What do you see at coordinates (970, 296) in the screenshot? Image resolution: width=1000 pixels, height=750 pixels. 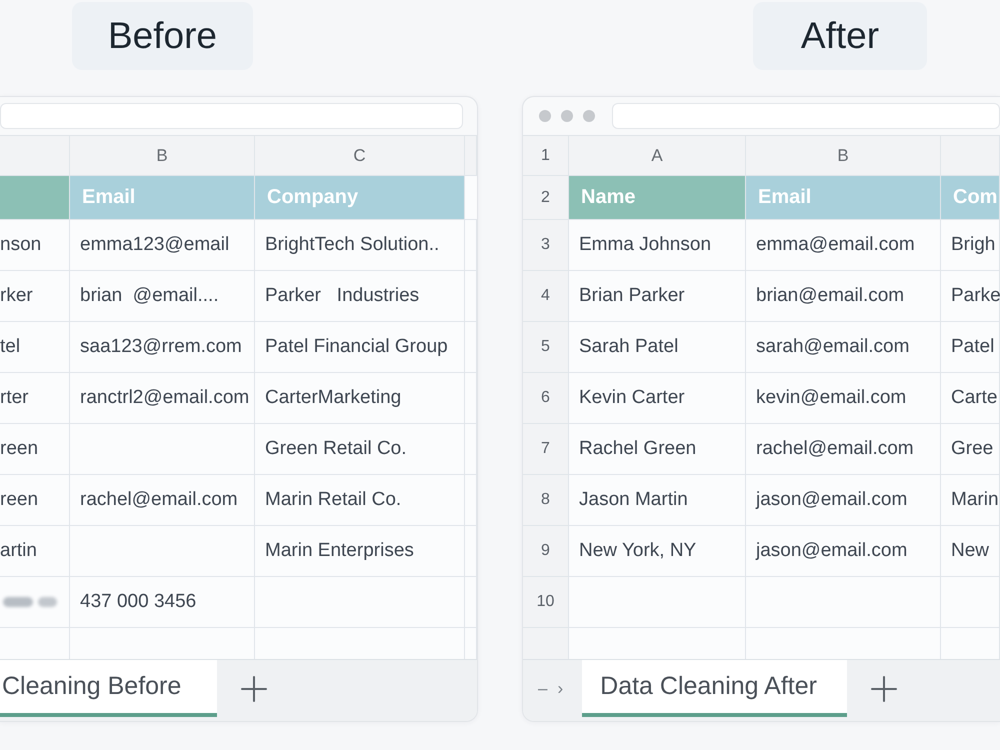 I see `table-cell: Parke` at bounding box center [970, 296].